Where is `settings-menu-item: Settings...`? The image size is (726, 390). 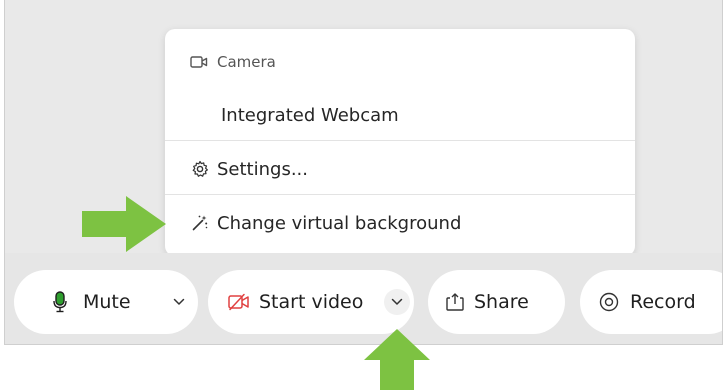
settings-menu-item: Settings... is located at coordinates (400, 169).